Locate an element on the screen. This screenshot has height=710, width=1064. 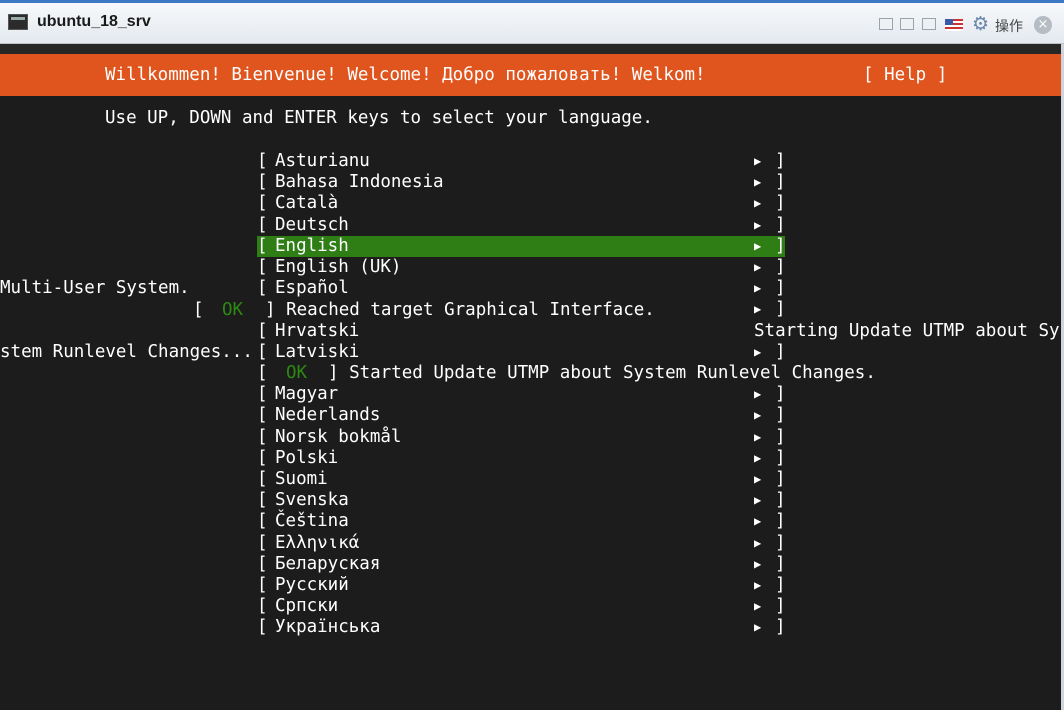
language-option-label: Polski is located at coordinates (307, 457).